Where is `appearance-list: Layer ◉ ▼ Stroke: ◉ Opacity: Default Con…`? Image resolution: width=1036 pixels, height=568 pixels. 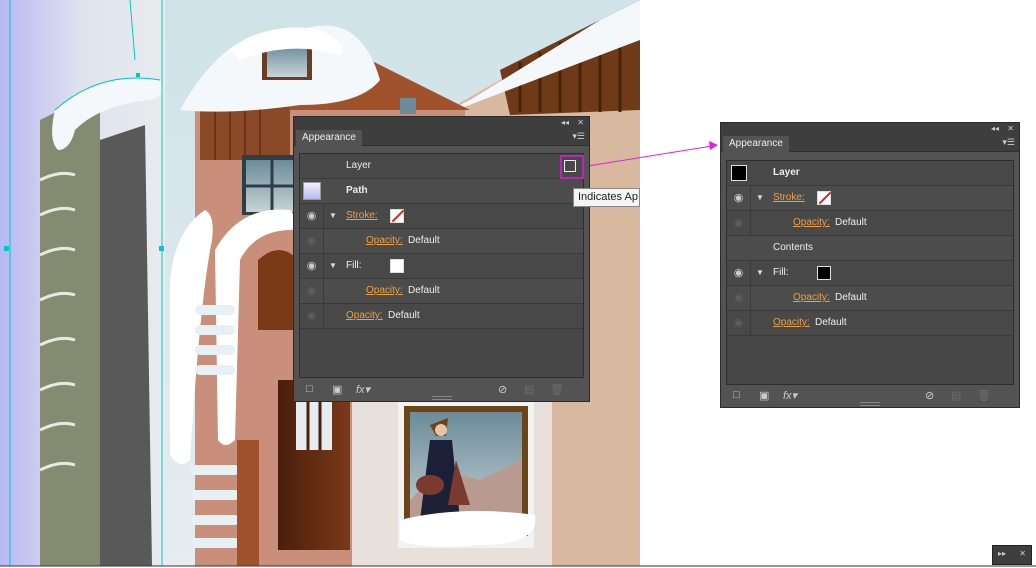 appearance-list: Layer ◉ ▼ Stroke: ◉ Opacity: Default Con… is located at coordinates (870, 272).